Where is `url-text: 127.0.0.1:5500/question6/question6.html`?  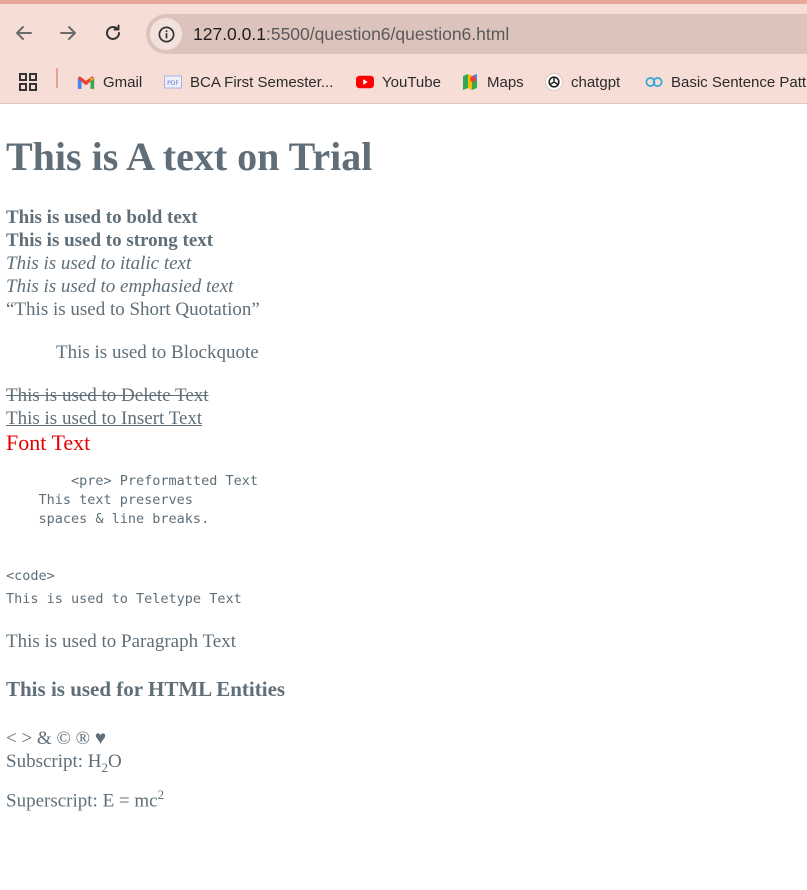
url-text: 127.0.0.1:5500/question6/question6.html is located at coordinates (351, 34).